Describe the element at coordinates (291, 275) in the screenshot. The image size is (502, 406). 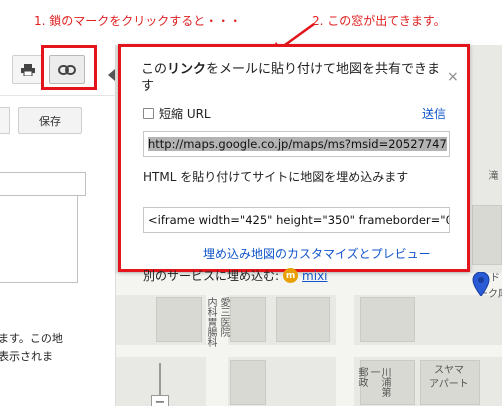
I see `mixi-icon: m` at that location.